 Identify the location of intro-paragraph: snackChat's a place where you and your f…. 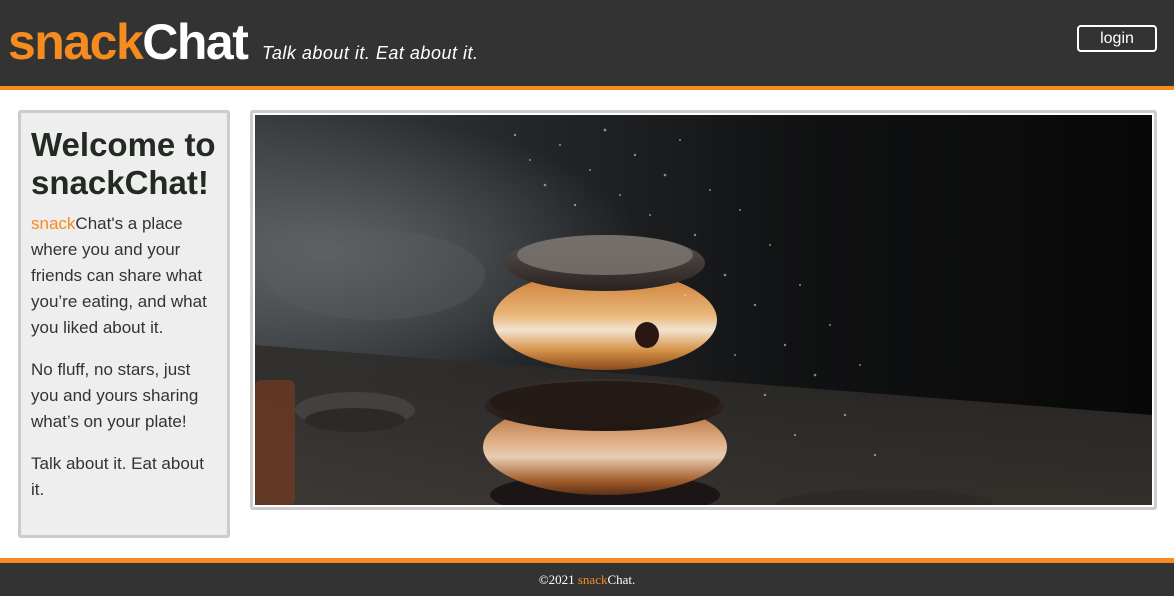
(124, 276).